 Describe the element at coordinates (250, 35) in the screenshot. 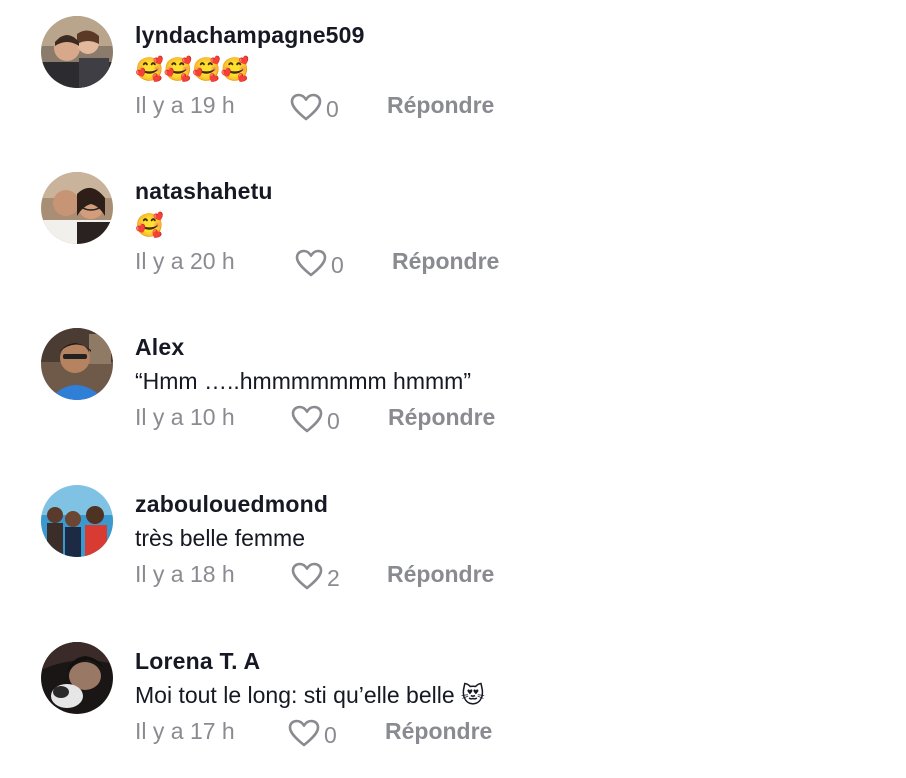

I see `comment-username: lyndachampagne509` at that location.